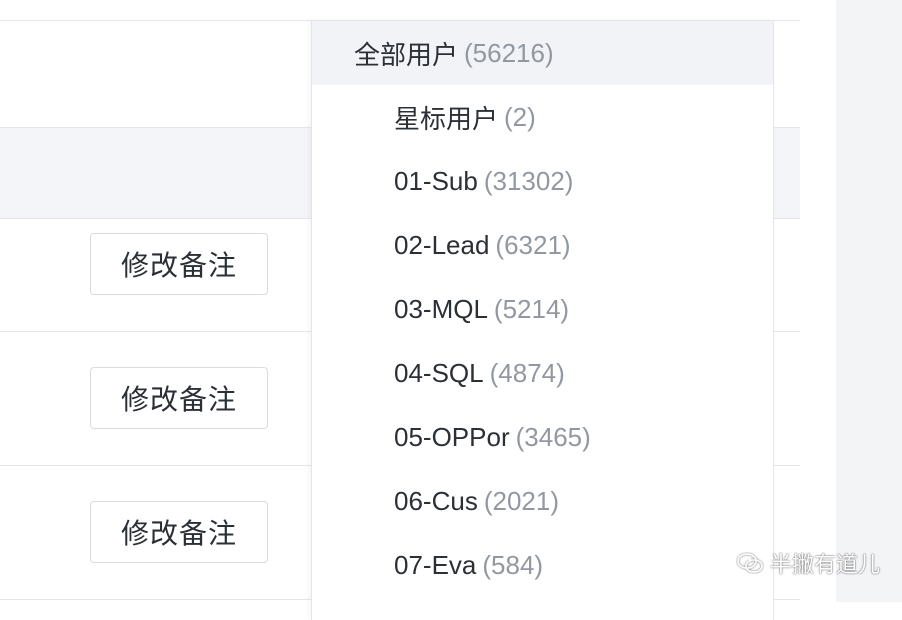 This screenshot has height=620, width=902. What do you see at coordinates (528, 180) in the screenshot?
I see `dropdown-item-count: (31302)` at bounding box center [528, 180].